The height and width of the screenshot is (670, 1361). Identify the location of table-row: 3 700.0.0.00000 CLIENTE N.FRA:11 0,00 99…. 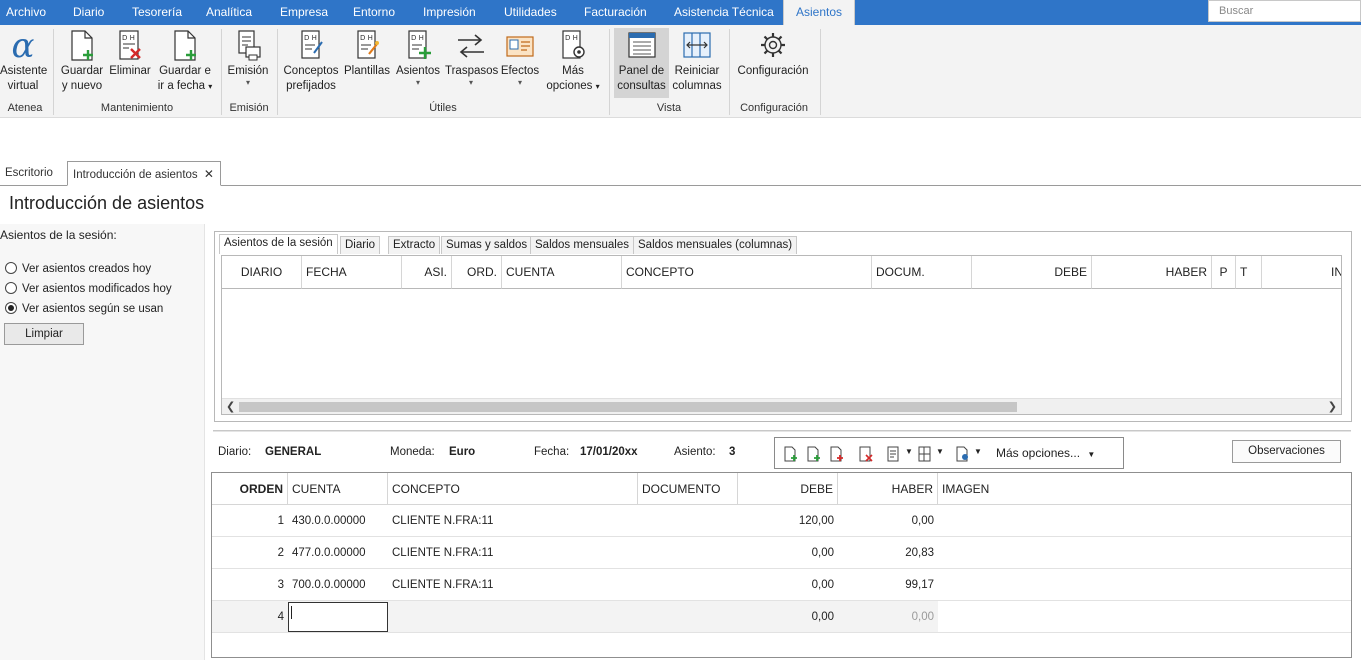
(781, 585).